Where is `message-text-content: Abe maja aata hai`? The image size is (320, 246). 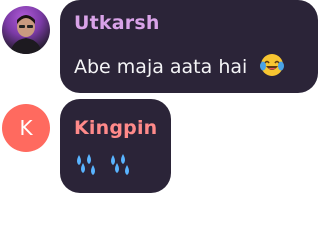 message-text-content: Abe maja aata hai is located at coordinates (161, 67).